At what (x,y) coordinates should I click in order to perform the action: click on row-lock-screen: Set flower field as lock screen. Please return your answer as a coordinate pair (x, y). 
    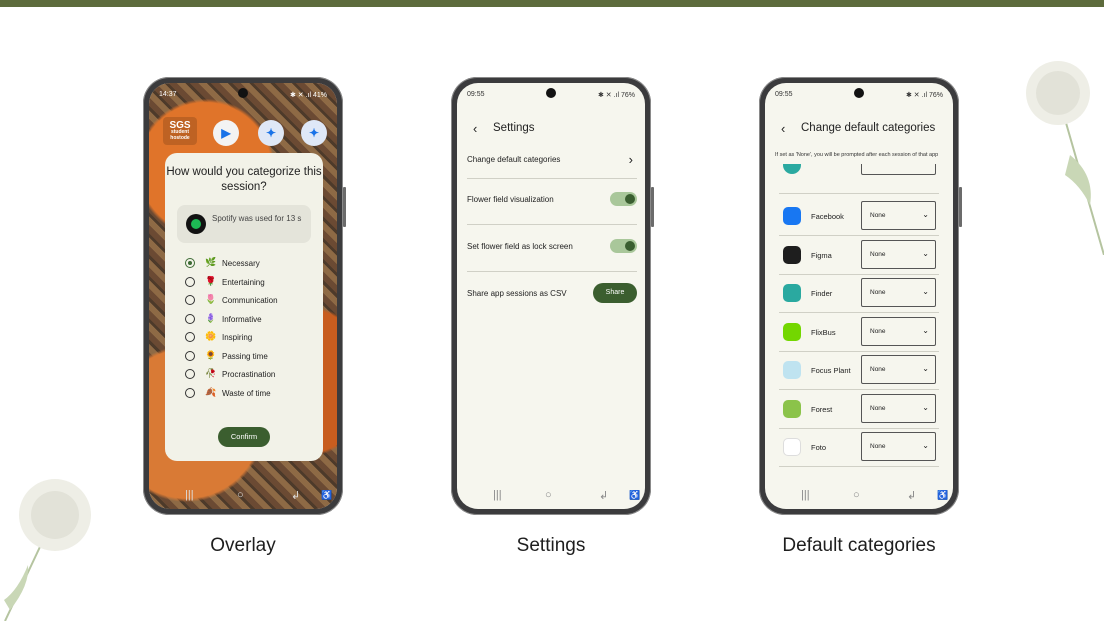
    Looking at the image, I should click on (552, 247).